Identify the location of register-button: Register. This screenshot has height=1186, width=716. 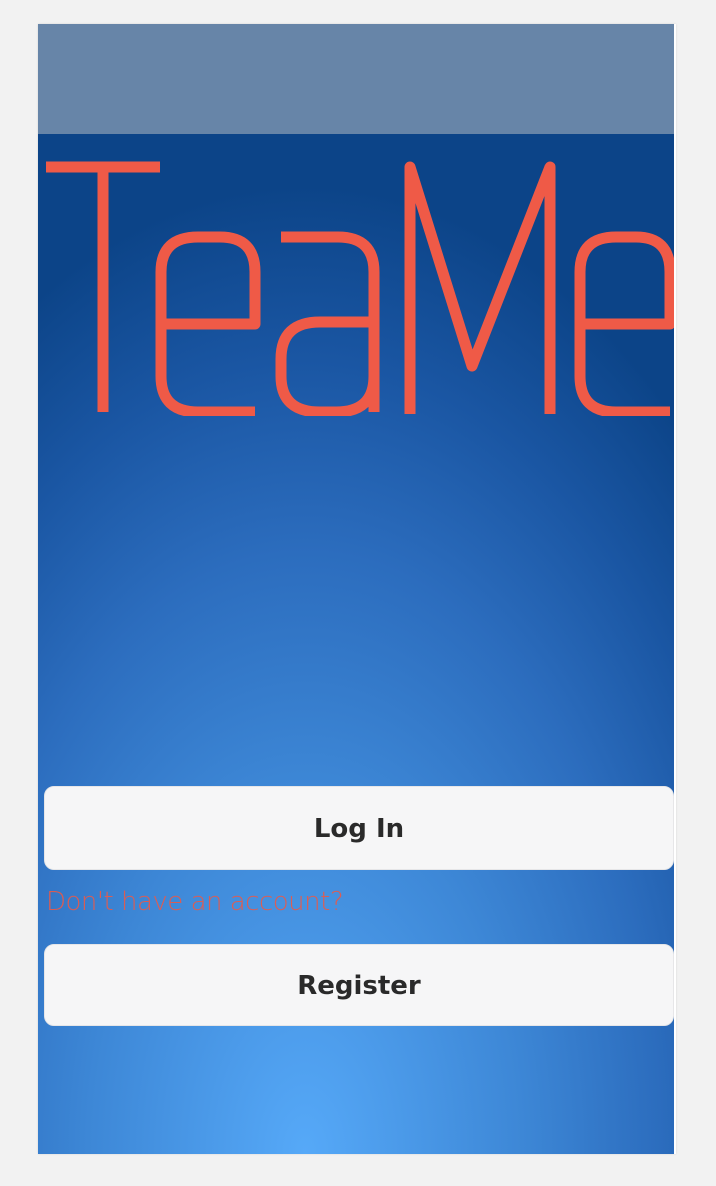
(359, 985).